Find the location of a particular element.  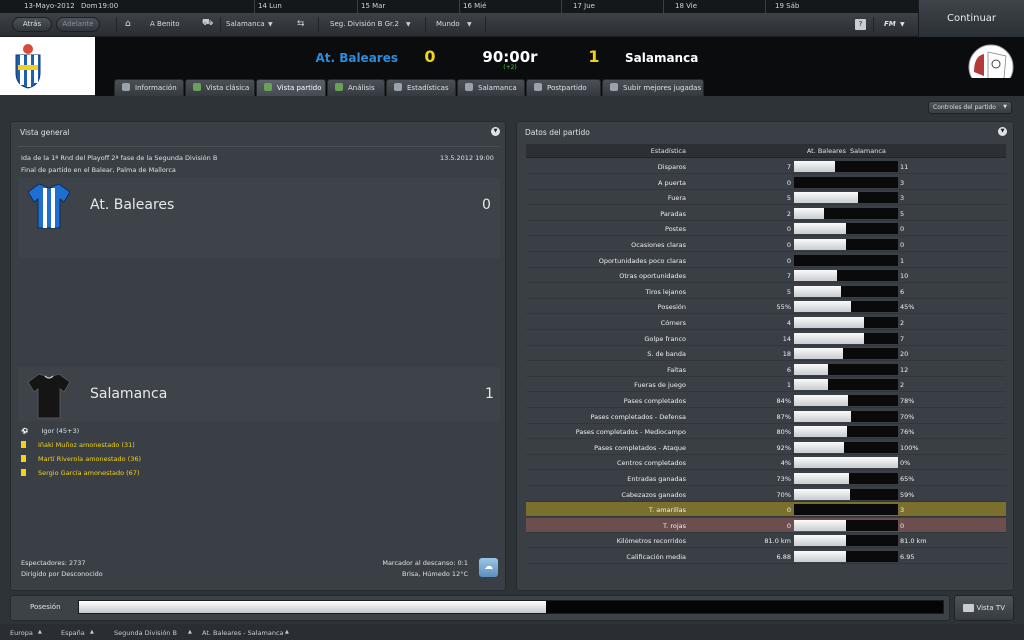

back-button: Atrás is located at coordinates (32, 24).